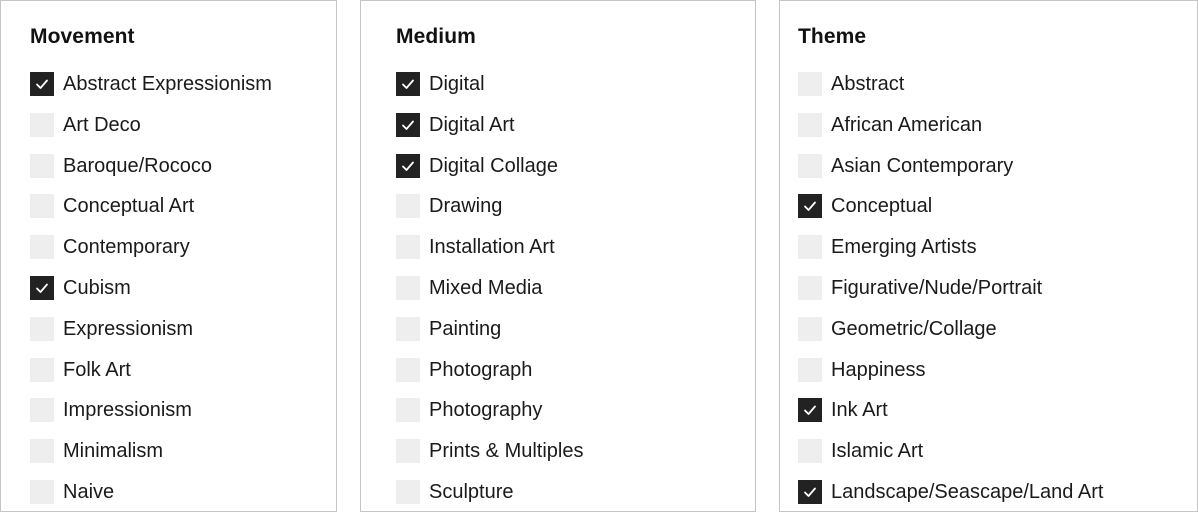  Describe the element at coordinates (490, 459) in the screenshot. I see `filter-option-medium: Prints & Multiples` at that location.